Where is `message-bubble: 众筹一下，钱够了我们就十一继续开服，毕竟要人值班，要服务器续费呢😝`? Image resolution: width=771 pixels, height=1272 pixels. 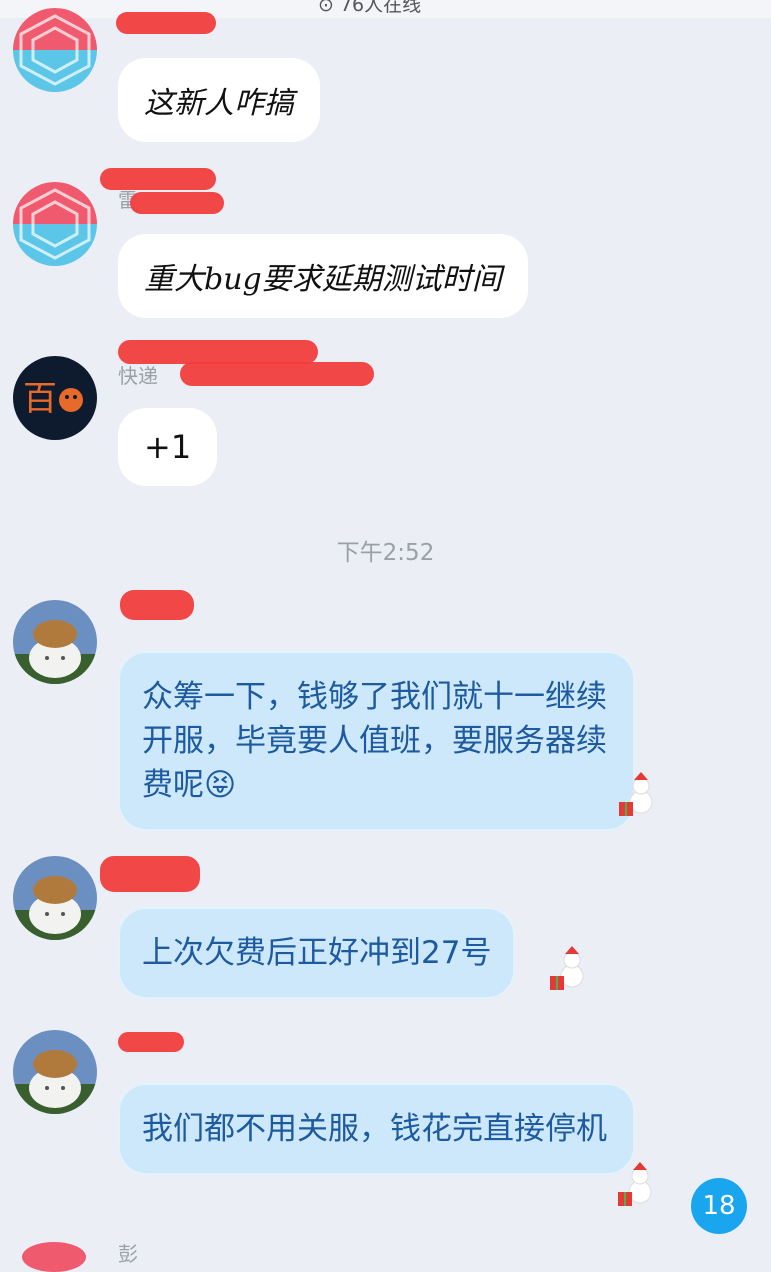 message-bubble: 众筹一下，钱够了我们就十一继续开服，毕竟要人值班，要服务器续费呢😝 is located at coordinates (376, 741).